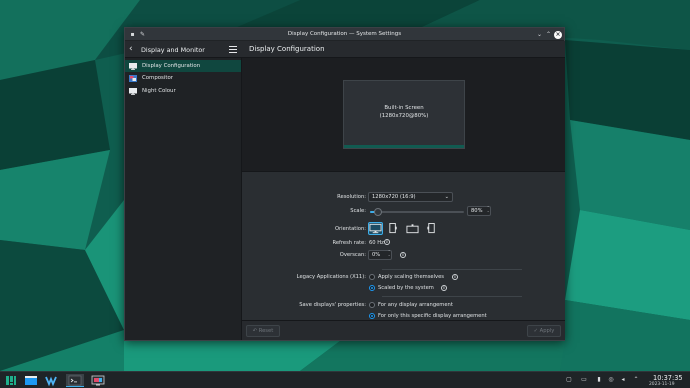  I want to click on screen-preview-bar, so click(404, 146).